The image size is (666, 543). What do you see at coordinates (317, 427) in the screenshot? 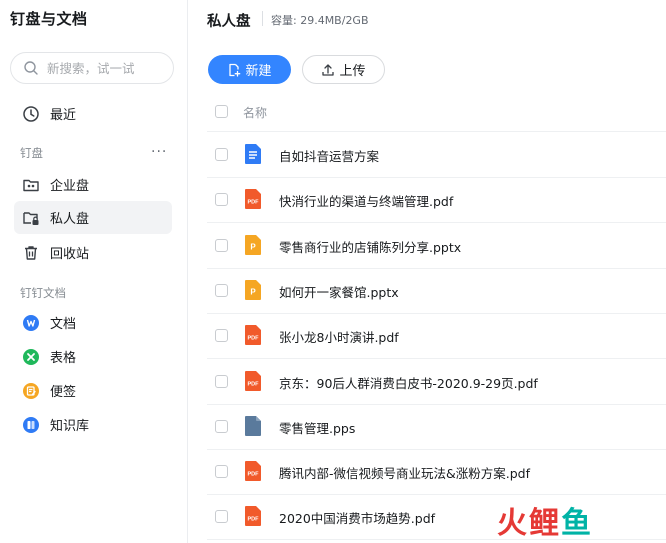
I see `file-name: 零售管理.pps` at bounding box center [317, 427].